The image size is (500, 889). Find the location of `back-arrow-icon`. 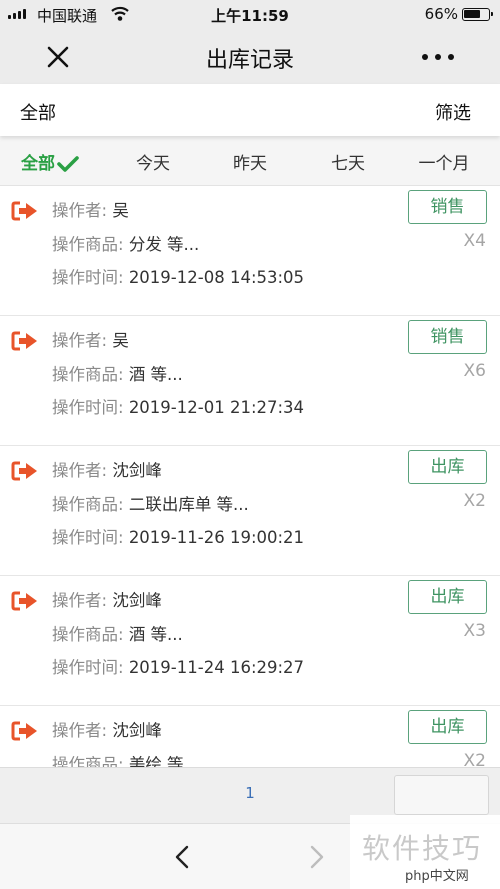

back-arrow-icon is located at coordinates (183, 857).